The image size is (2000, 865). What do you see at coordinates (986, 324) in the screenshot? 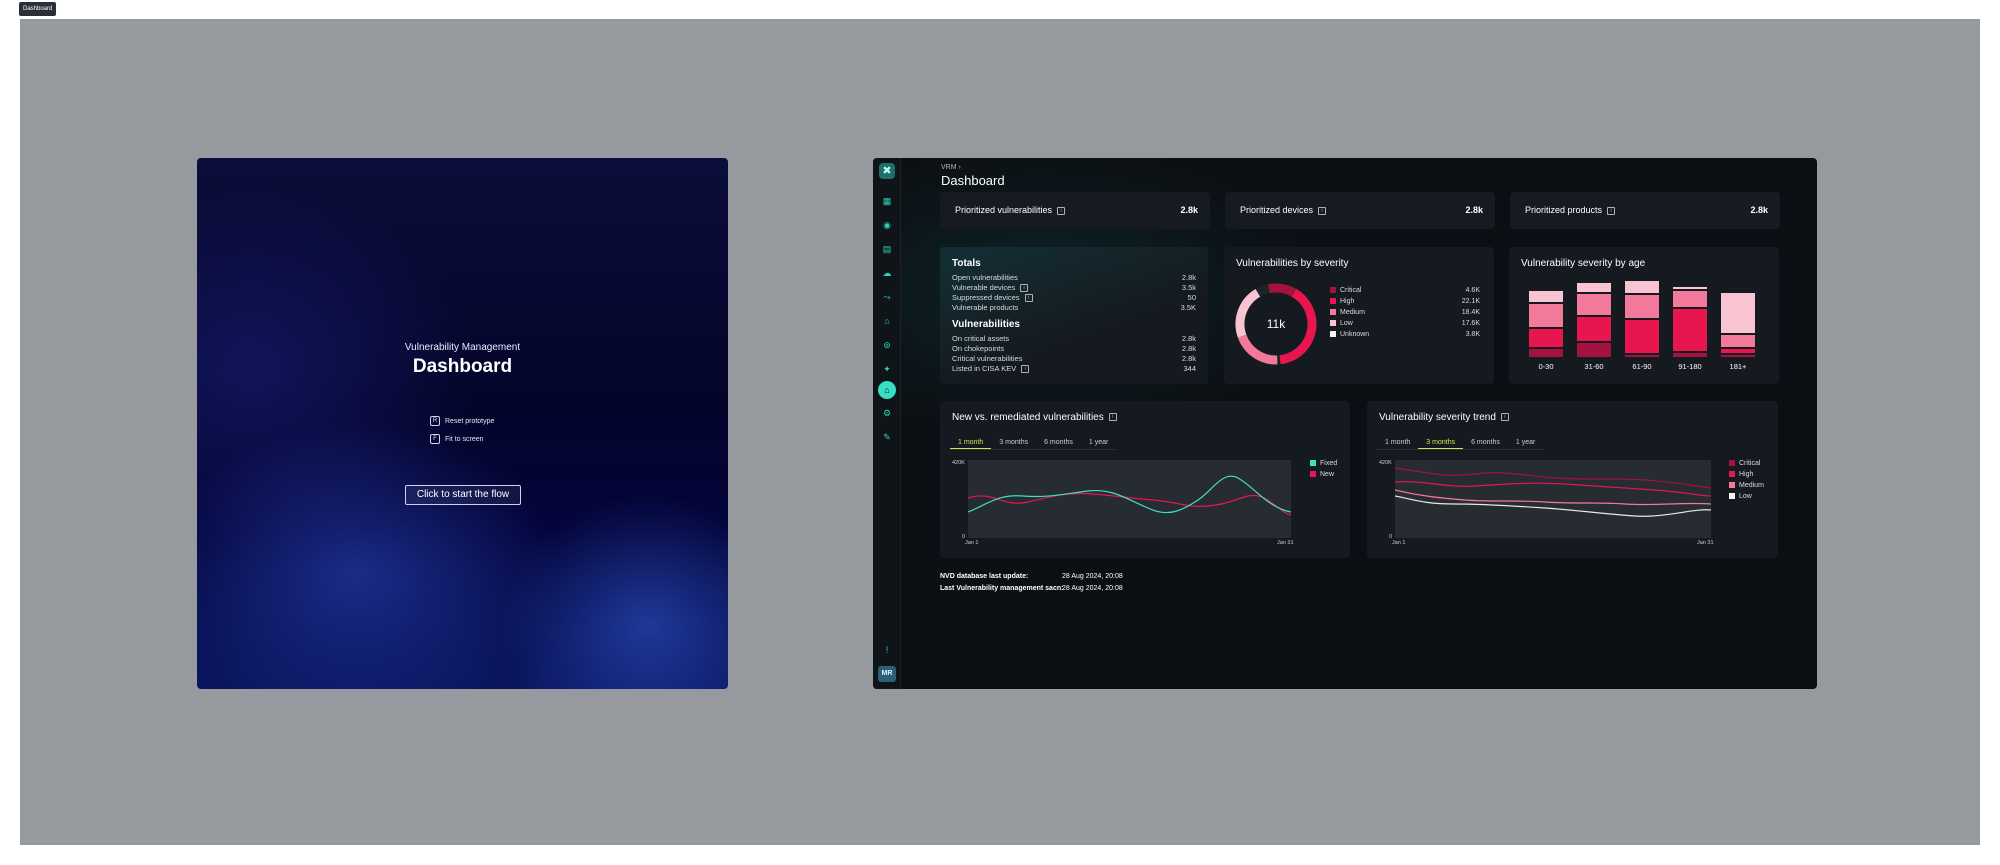
I see `vulnerabilities-subtitle: Vulnerabilities` at bounding box center [986, 324].